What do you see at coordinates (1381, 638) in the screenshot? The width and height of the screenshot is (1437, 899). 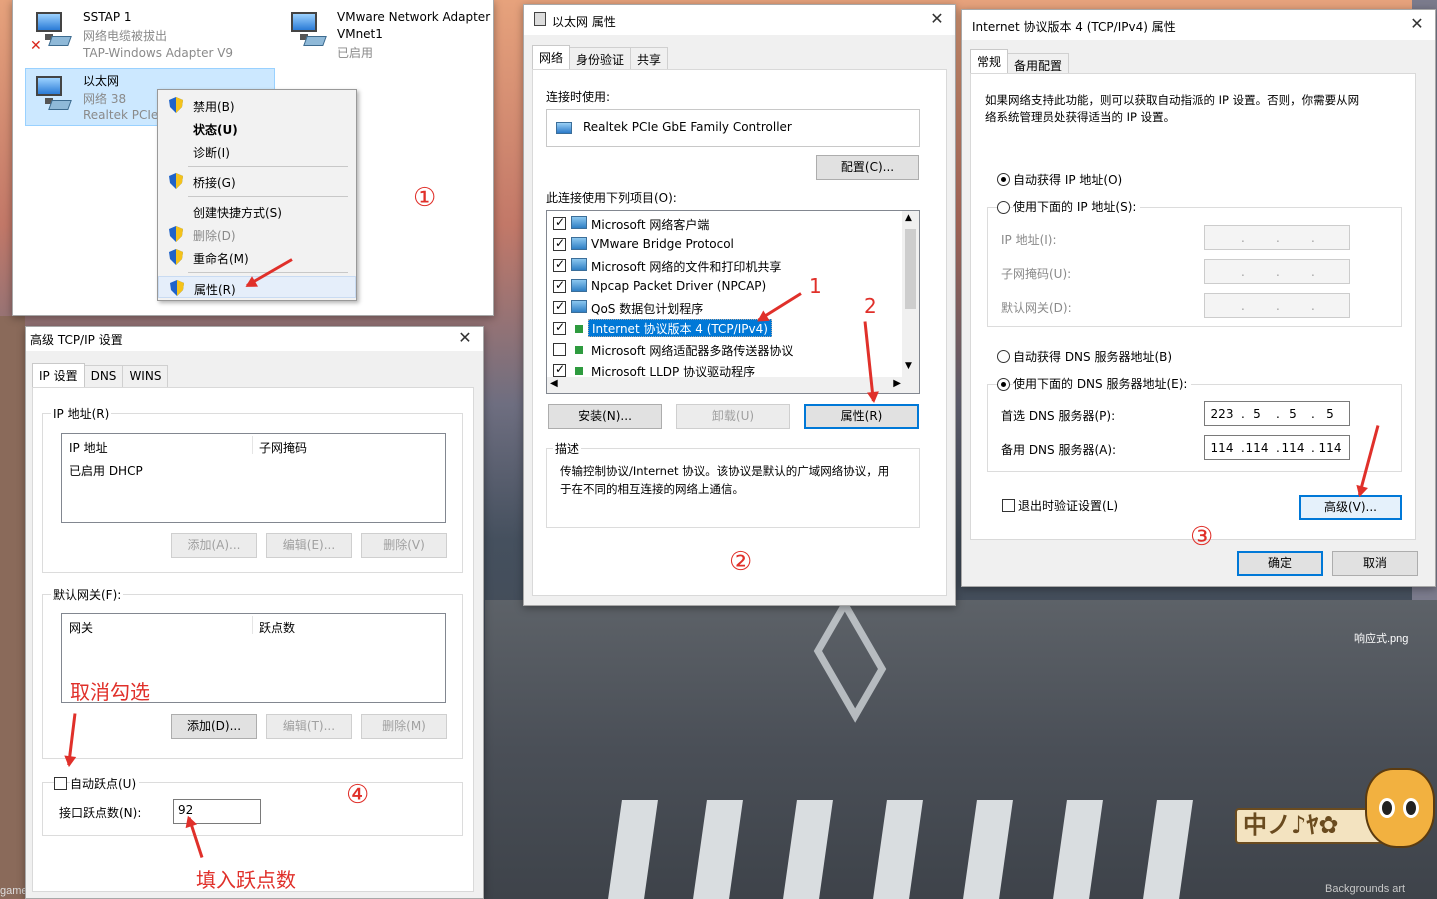 I see `desktop-file-label: 响应式.png` at bounding box center [1381, 638].